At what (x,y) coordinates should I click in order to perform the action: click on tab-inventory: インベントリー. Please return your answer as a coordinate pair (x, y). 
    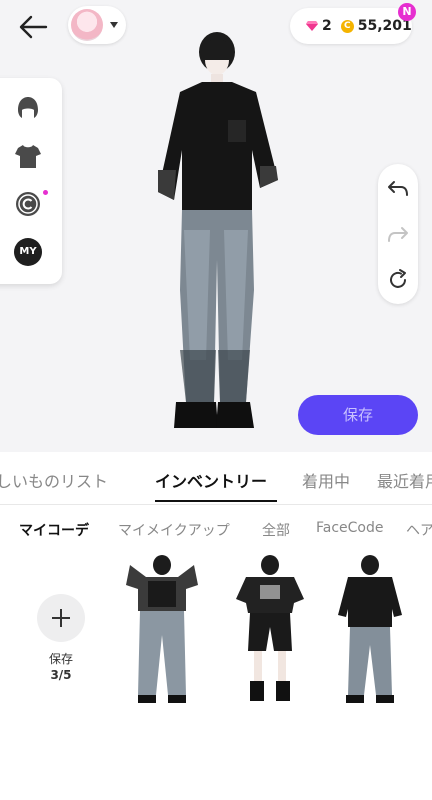
    Looking at the image, I should click on (211, 480).